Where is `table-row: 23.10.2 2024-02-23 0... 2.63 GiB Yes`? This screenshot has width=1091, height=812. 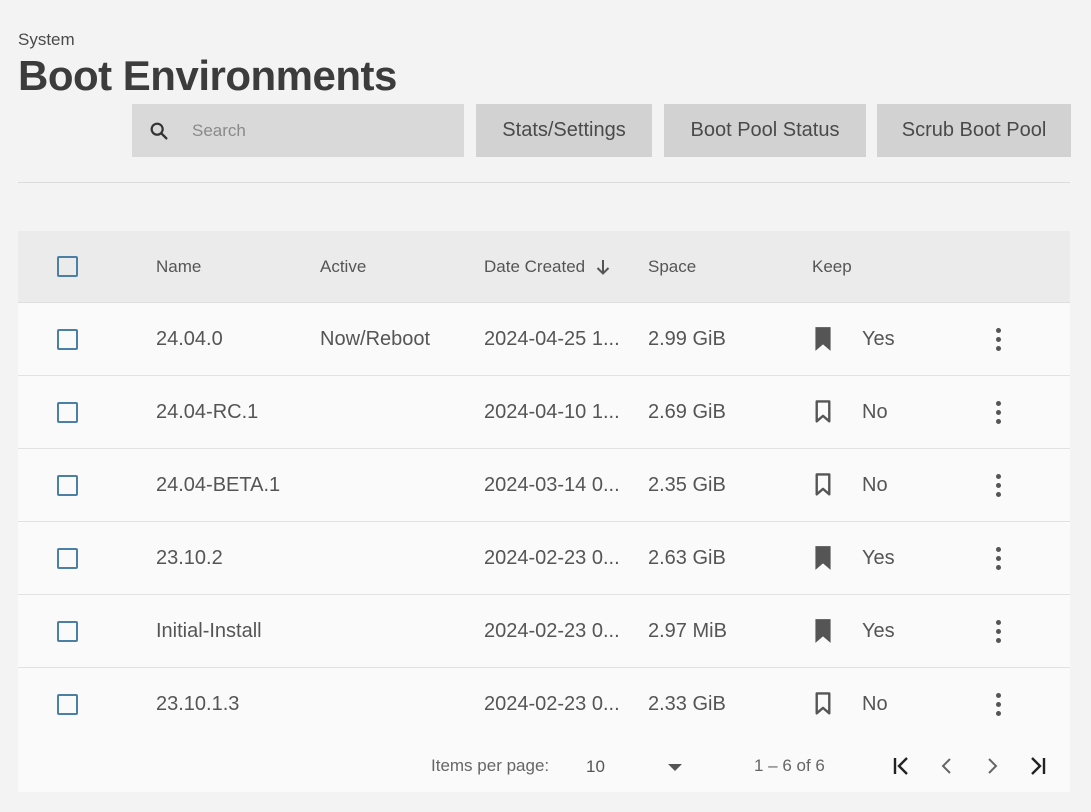
table-row: 23.10.2 2024-02-23 0... 2.63 GiB Yes is located at coordinates (544, 558).